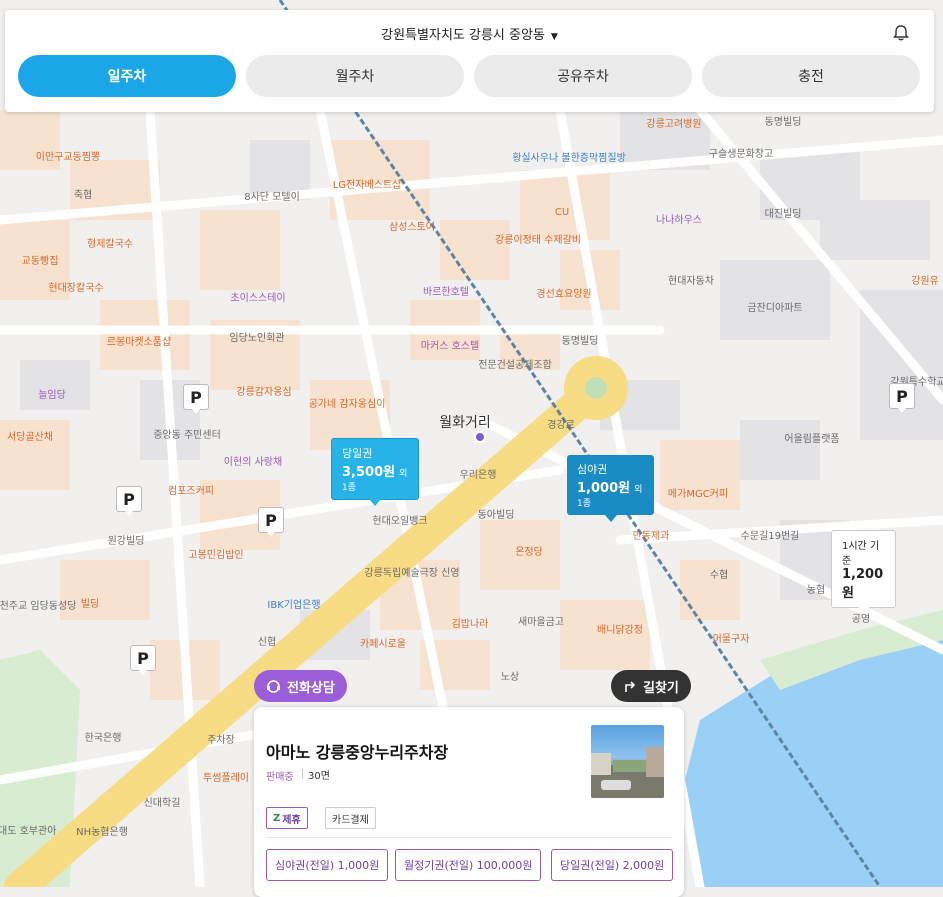 The image size is (943, 897). What do you see at coordinates (541, 622) in the screenshot?
I see `poi-label: 새마을금고` at bounding box center [541, 622].